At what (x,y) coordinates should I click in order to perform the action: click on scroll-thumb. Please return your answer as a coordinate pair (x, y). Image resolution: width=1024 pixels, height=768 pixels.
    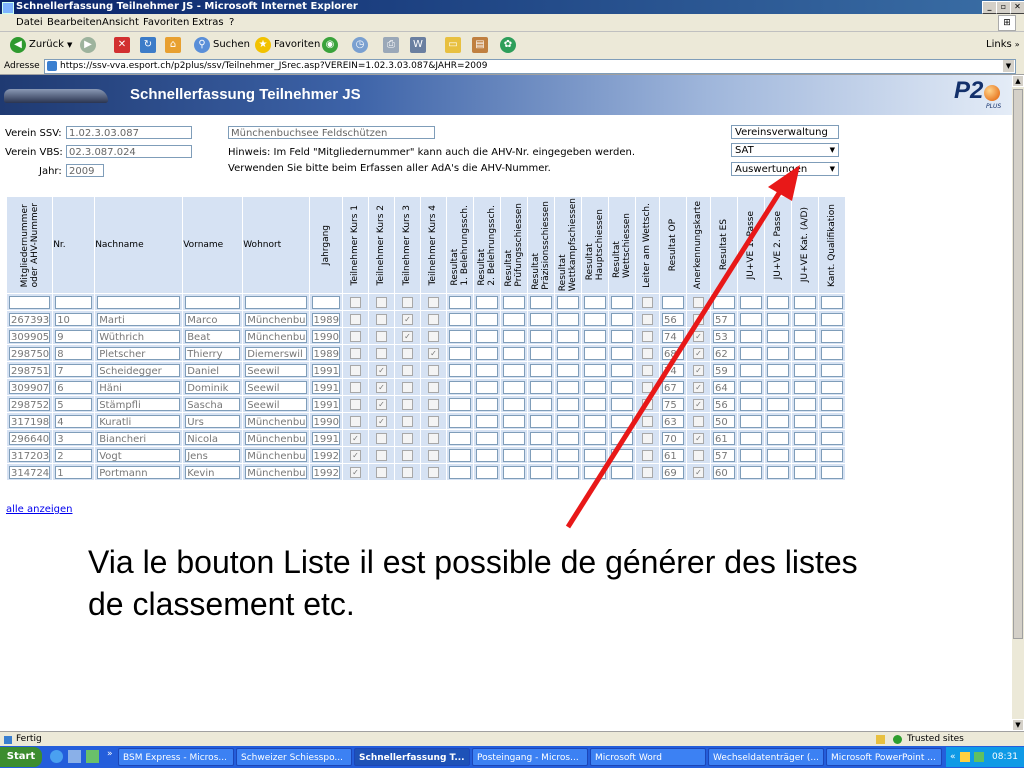
    Looking at the image, I should click on (1018, 364).